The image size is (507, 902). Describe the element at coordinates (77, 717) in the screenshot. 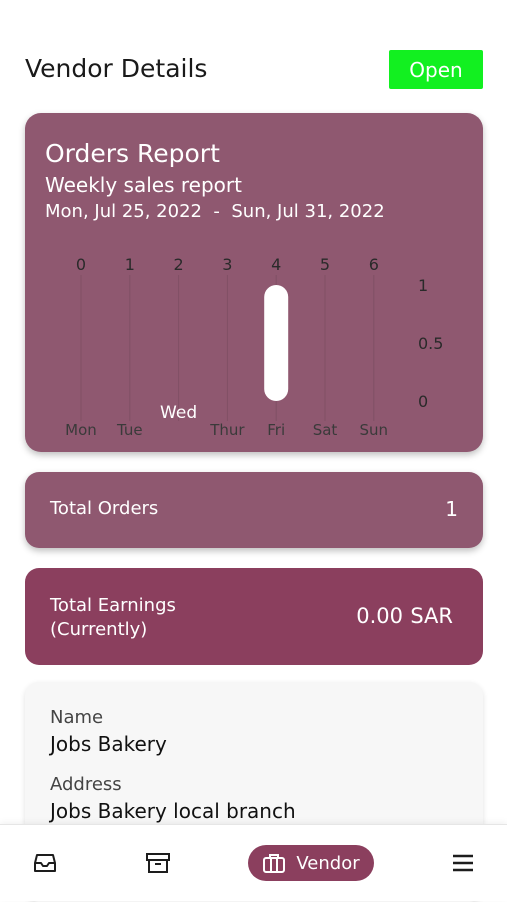

I see `name-label: Name` at that location.